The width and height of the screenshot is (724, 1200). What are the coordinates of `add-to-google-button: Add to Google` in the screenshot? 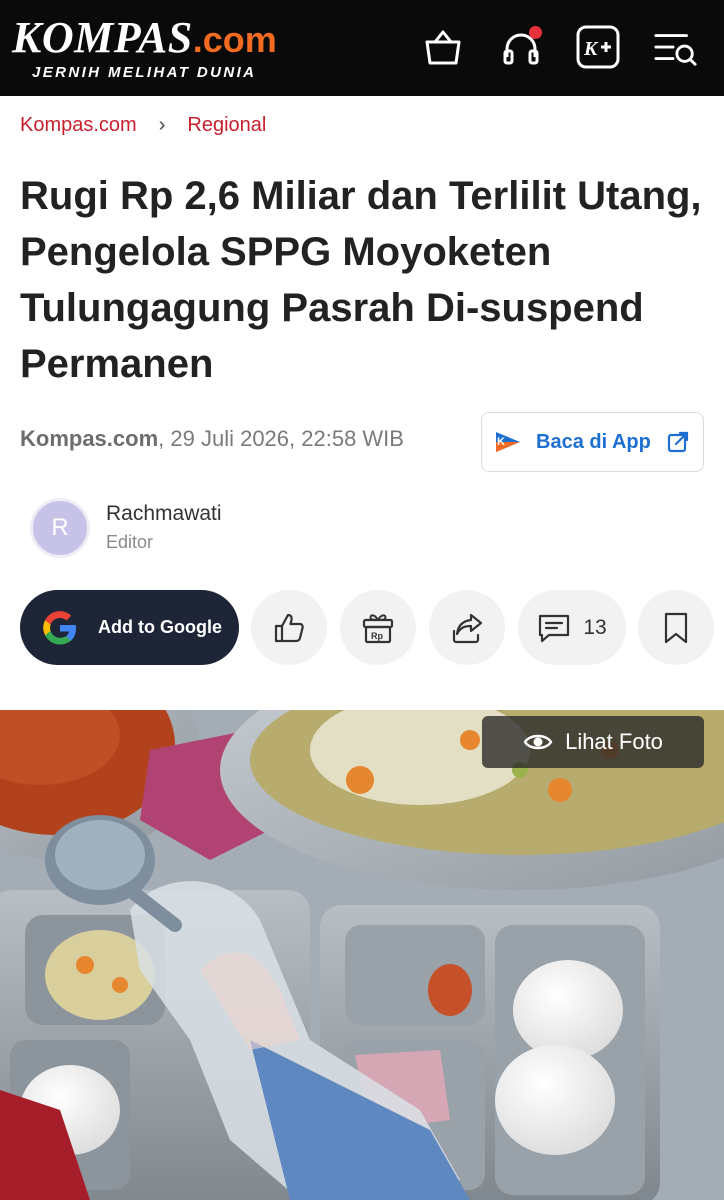 It's located at (129, 627).